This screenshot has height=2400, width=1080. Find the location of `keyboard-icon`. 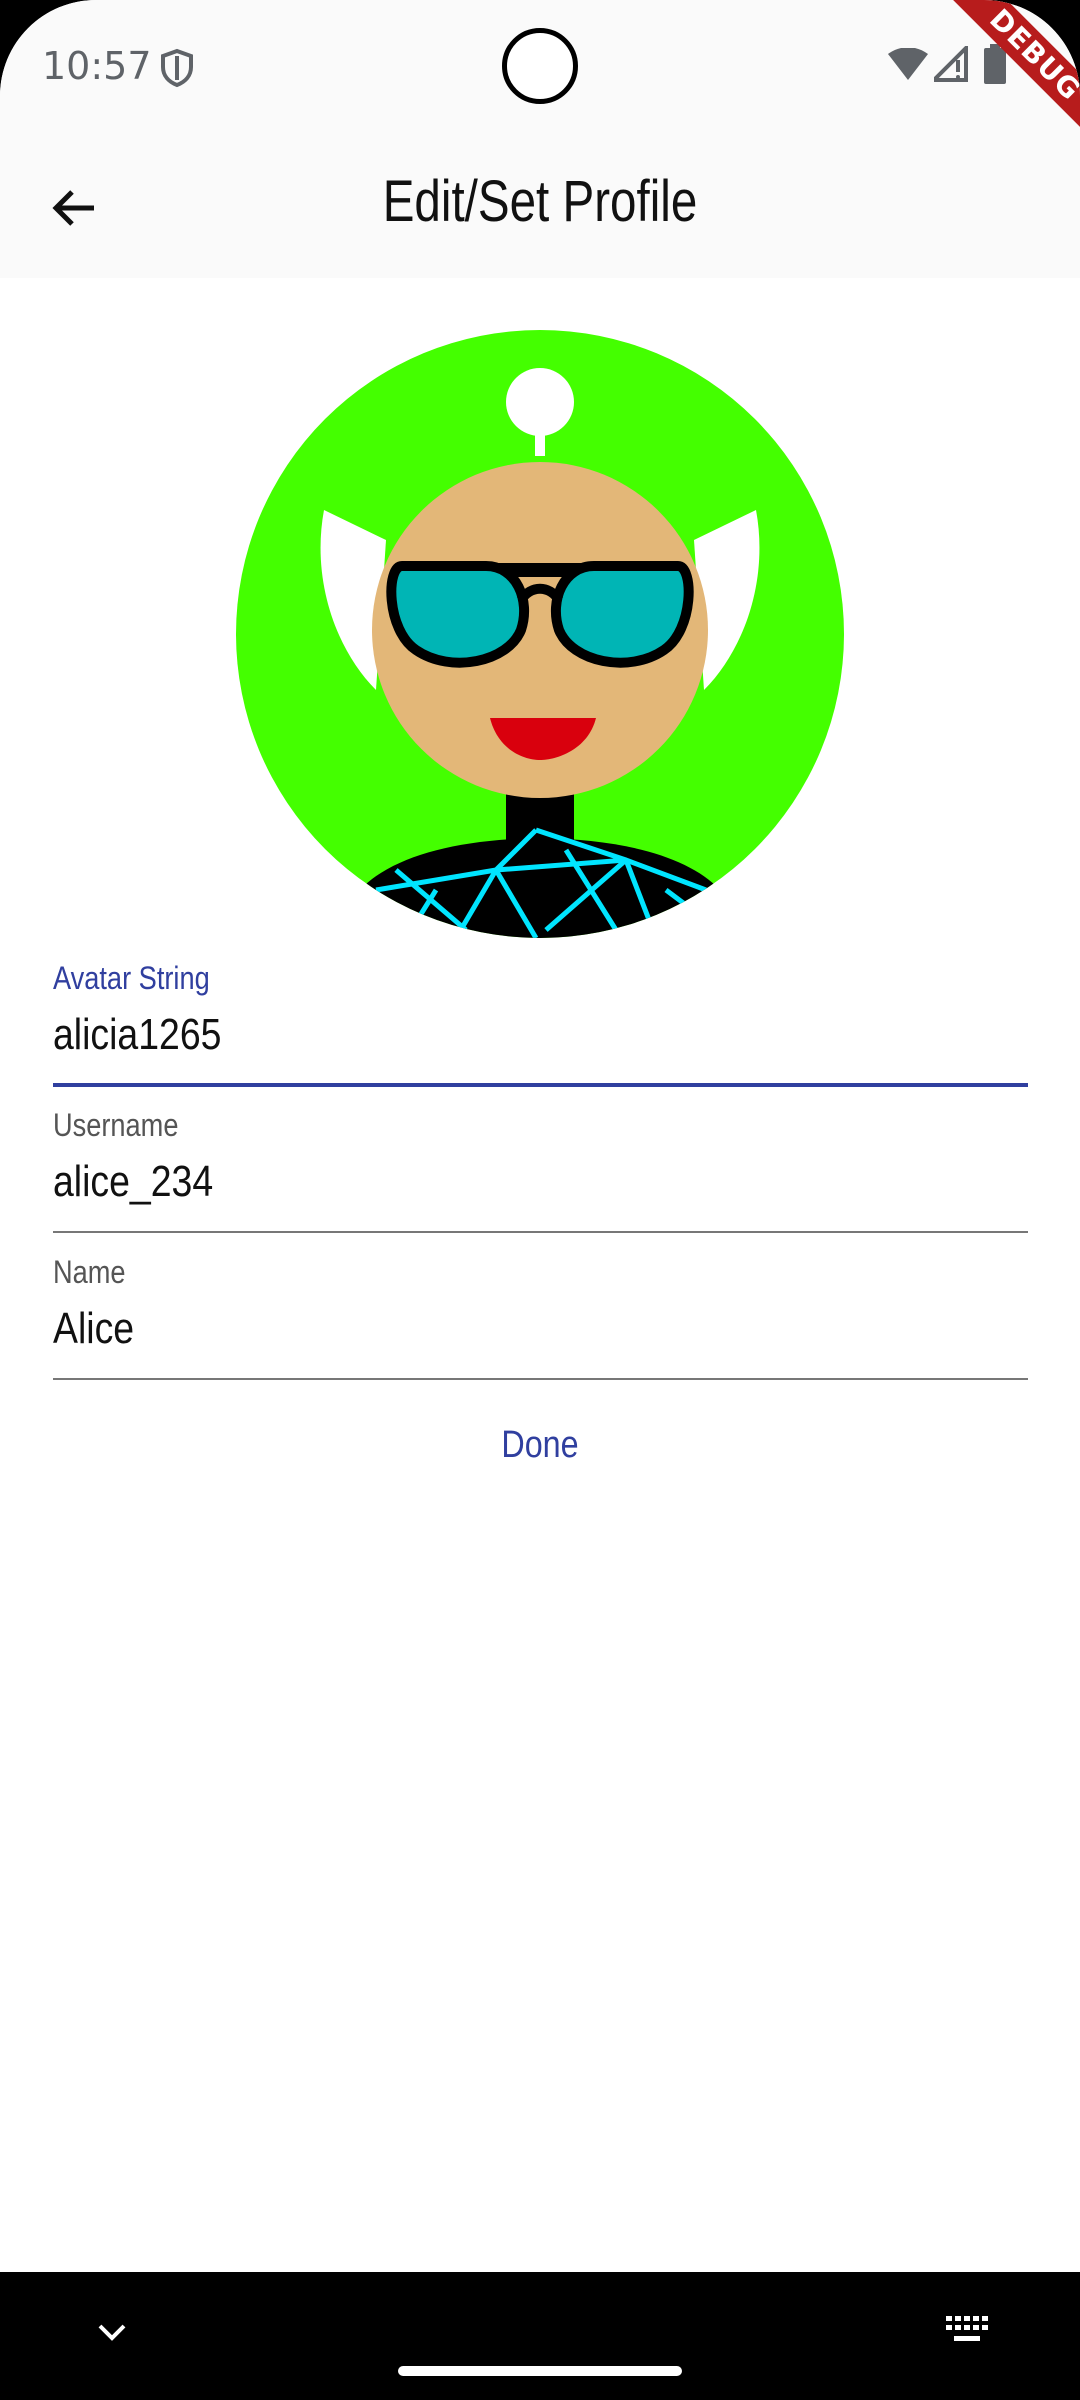

keyboard-icon is located at coordinates (967, 2331).